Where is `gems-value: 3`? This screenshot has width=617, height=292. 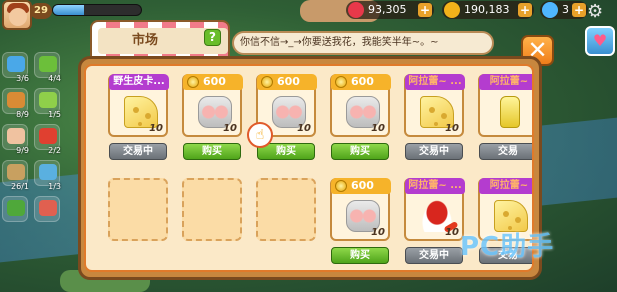 gems-value: 3 is located at coordinates (565, 9).